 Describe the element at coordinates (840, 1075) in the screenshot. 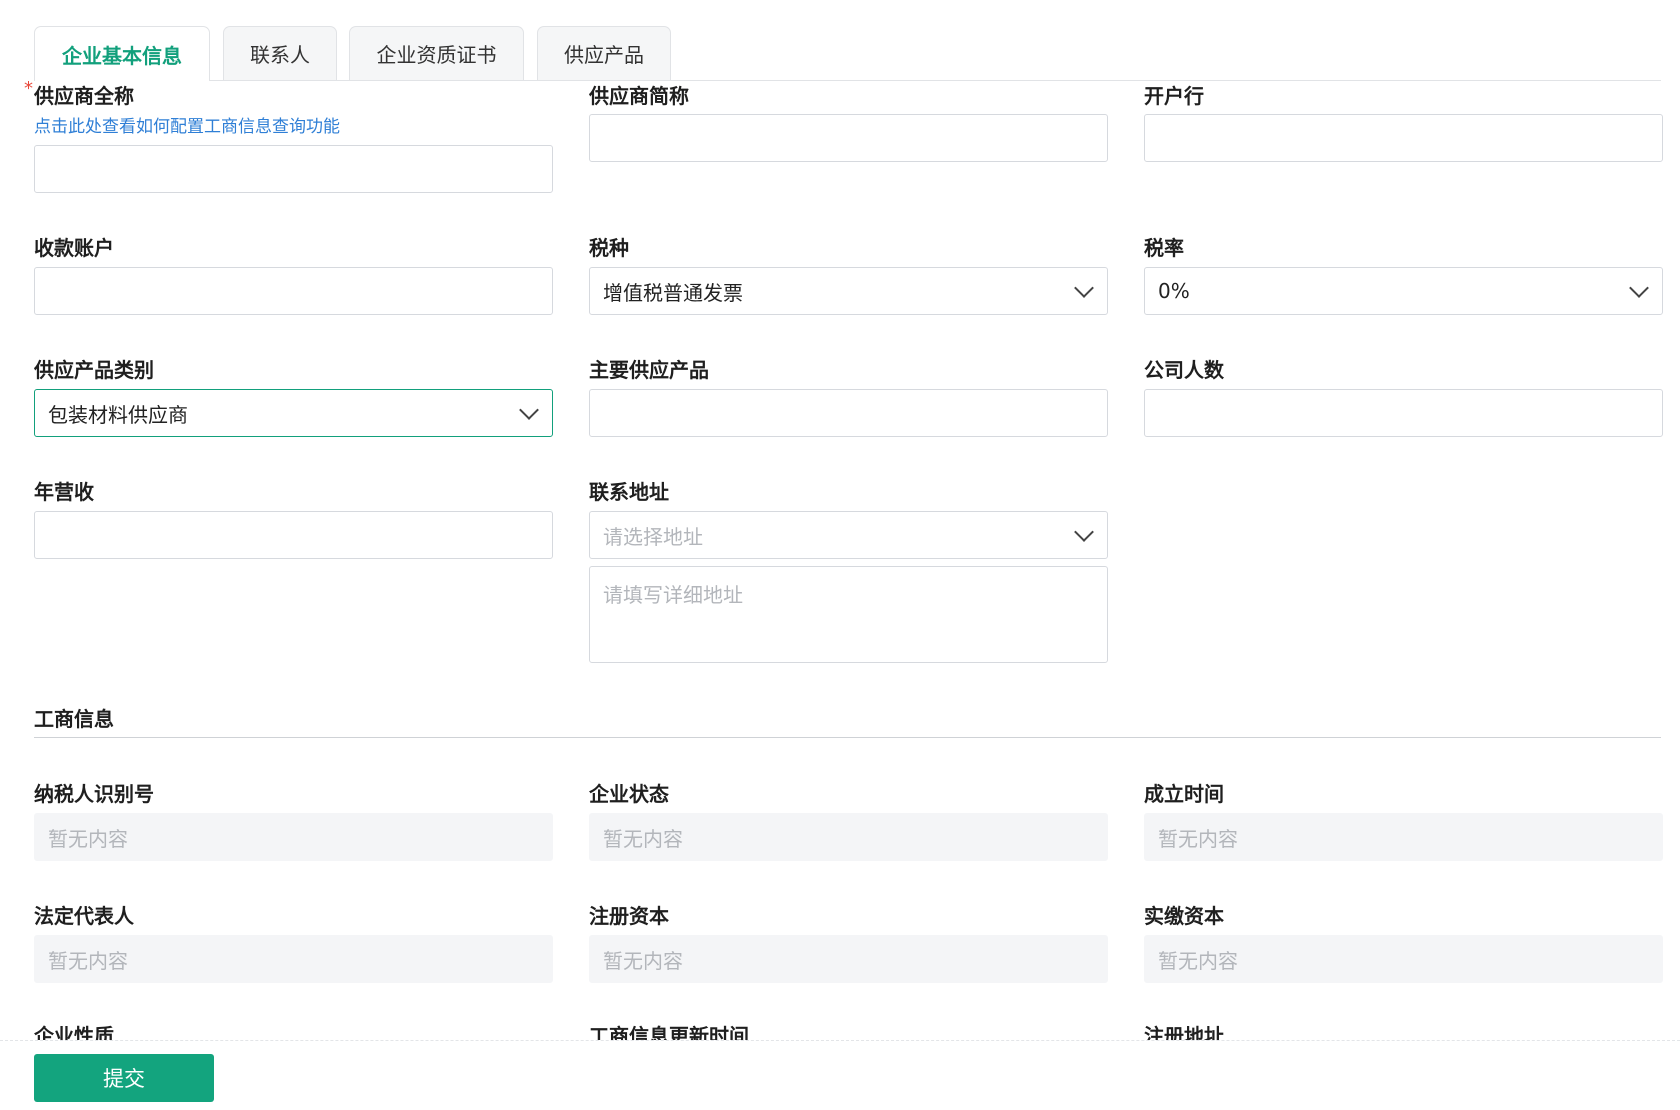

I see `form-footer: 提交` at that location.